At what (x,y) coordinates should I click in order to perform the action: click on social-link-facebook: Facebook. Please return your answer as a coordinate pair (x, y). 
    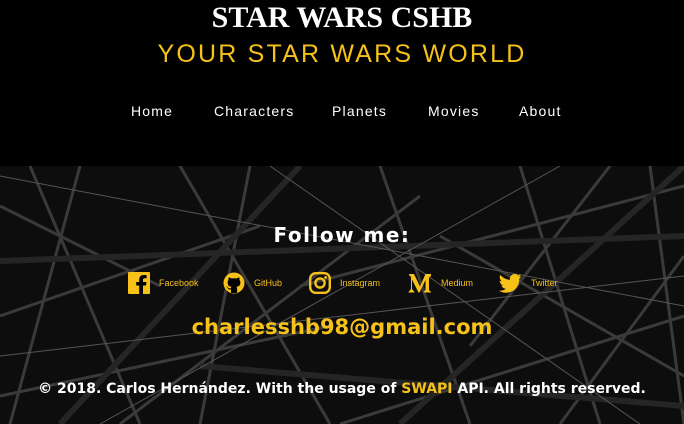
    Looking at the image, I should click on (163, 283).